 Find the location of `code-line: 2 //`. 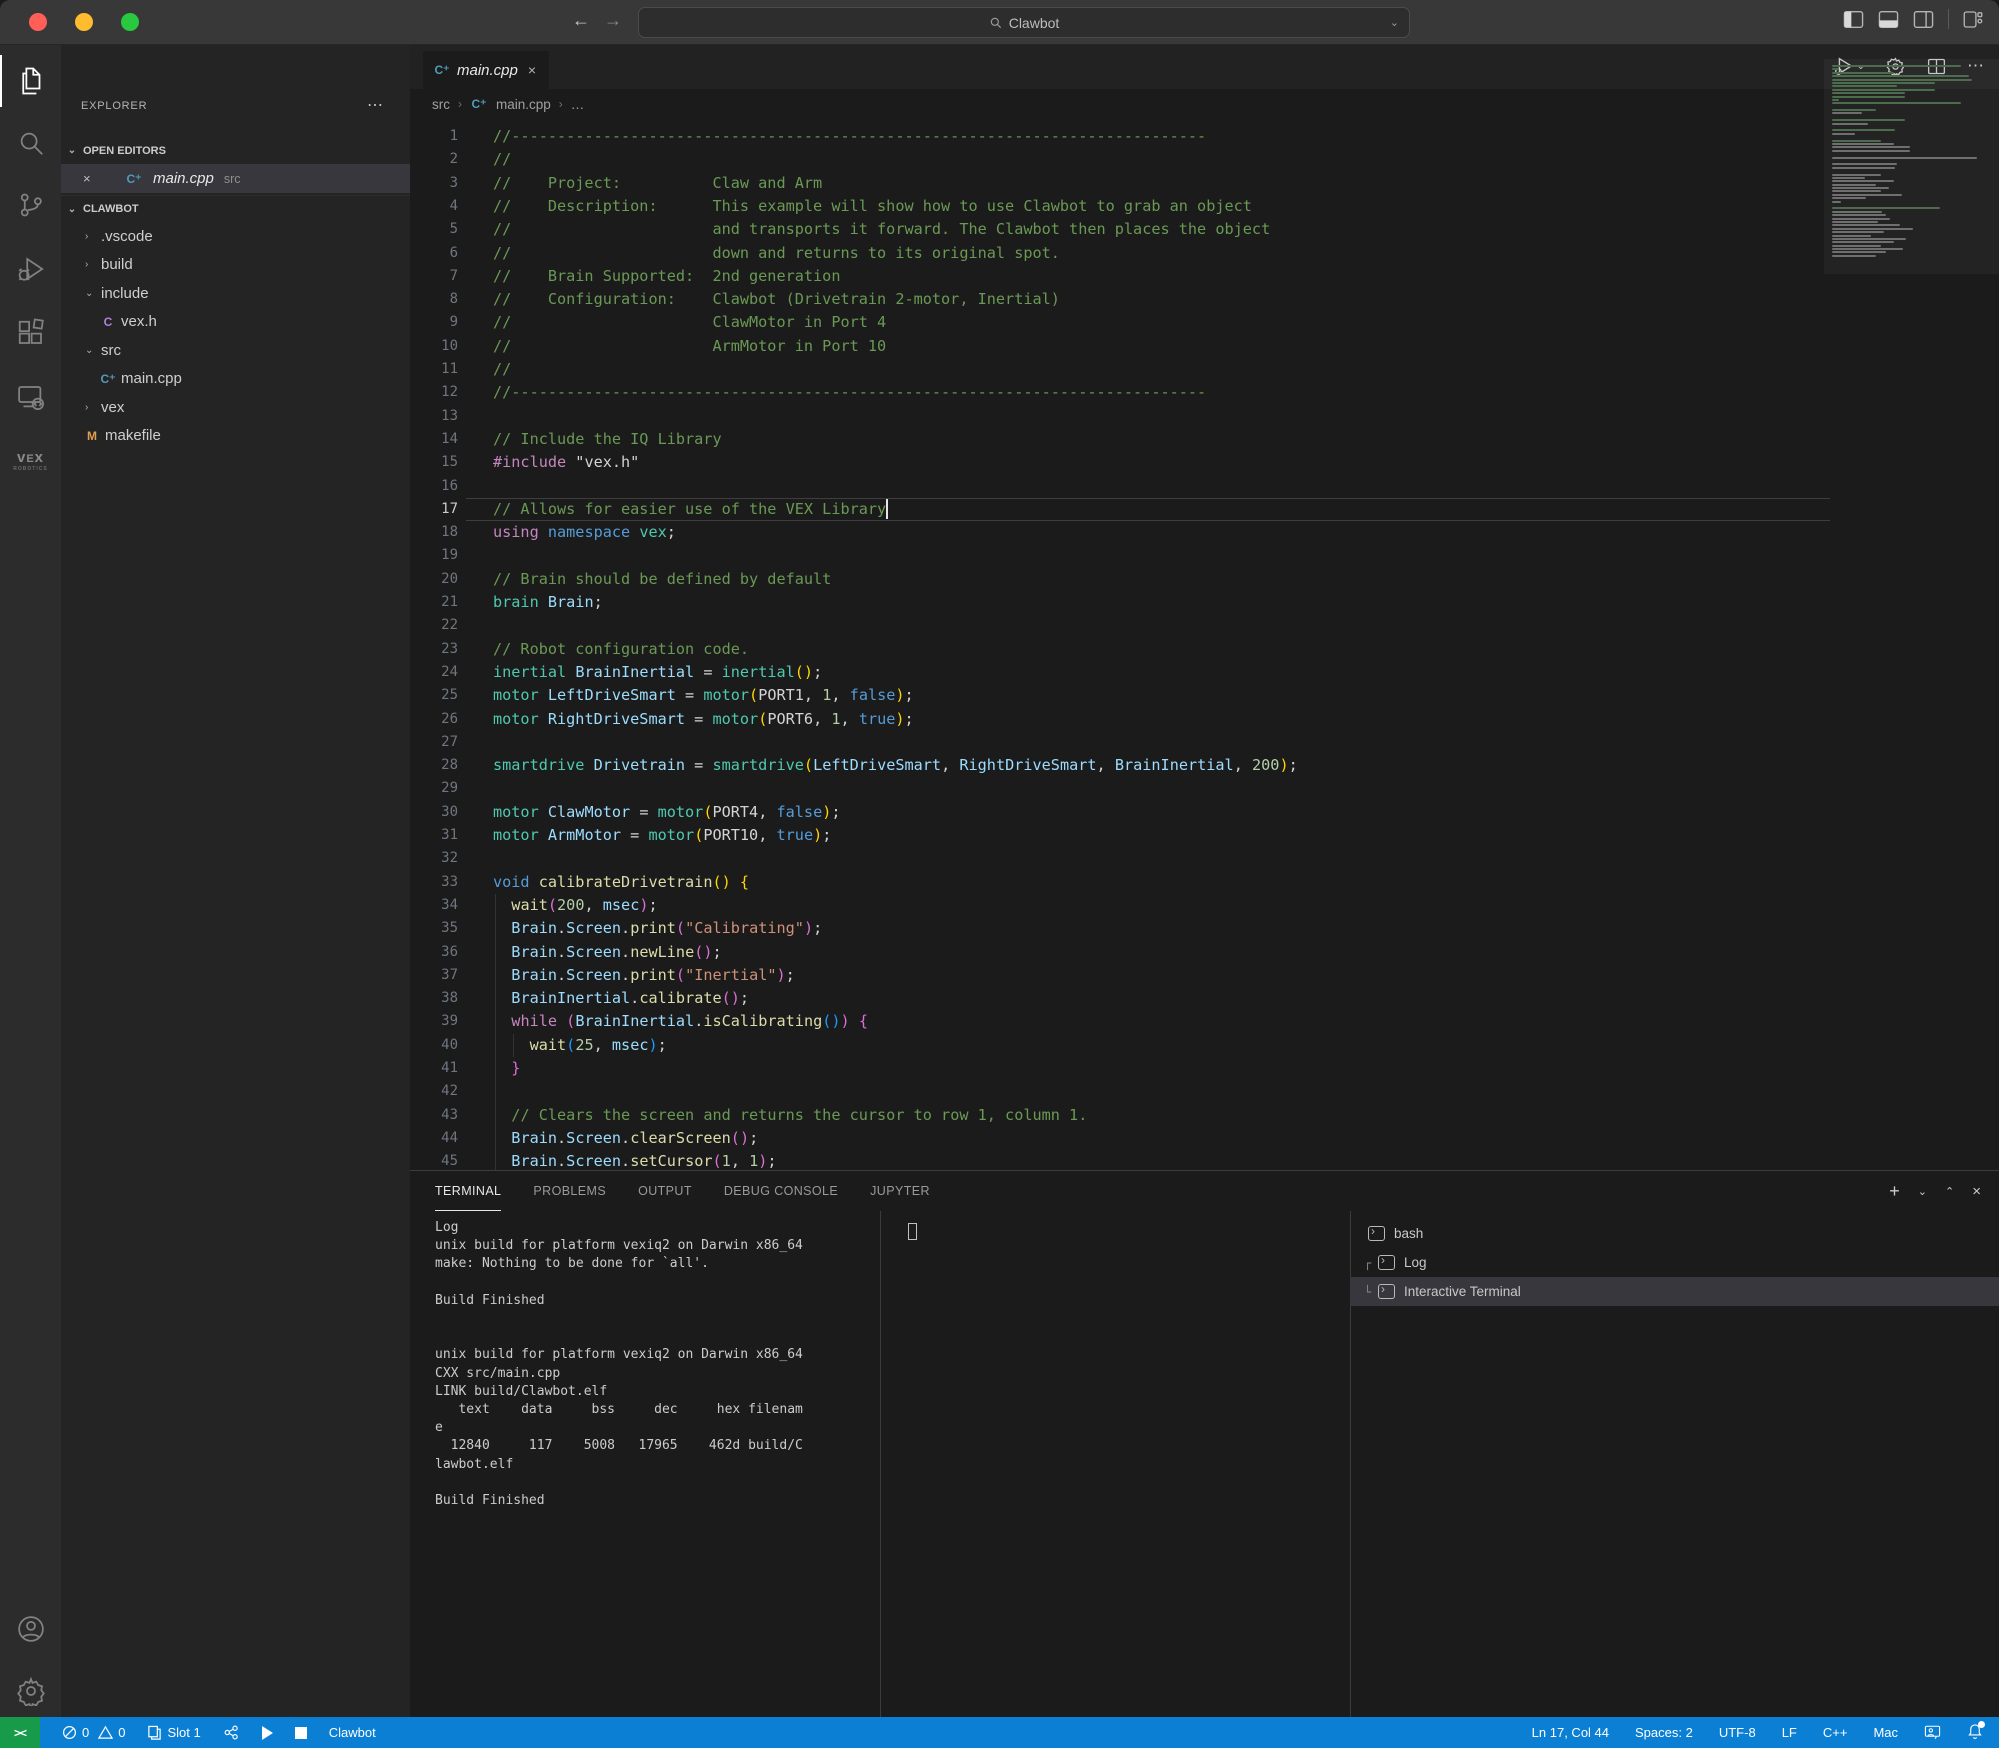

code-line: 2 // is located at coordinates (1204, 159).